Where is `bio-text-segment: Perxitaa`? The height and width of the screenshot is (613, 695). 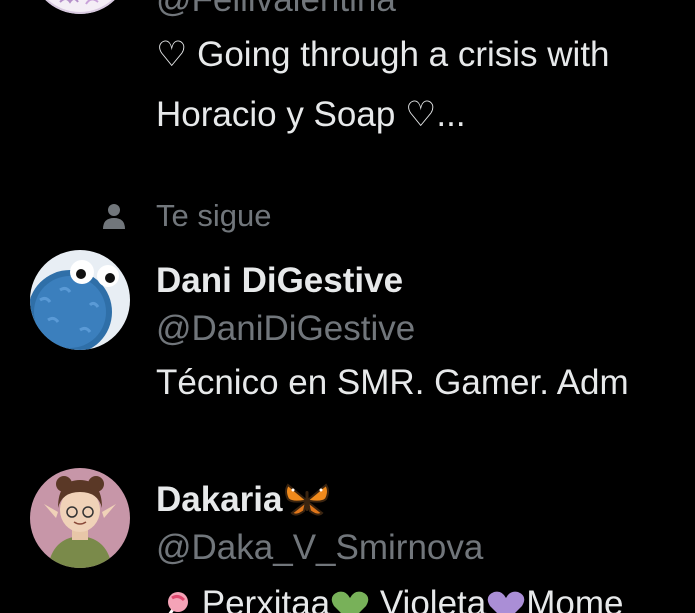
bio-text-segment: Perxitaa is located at coordinates (261, 598).